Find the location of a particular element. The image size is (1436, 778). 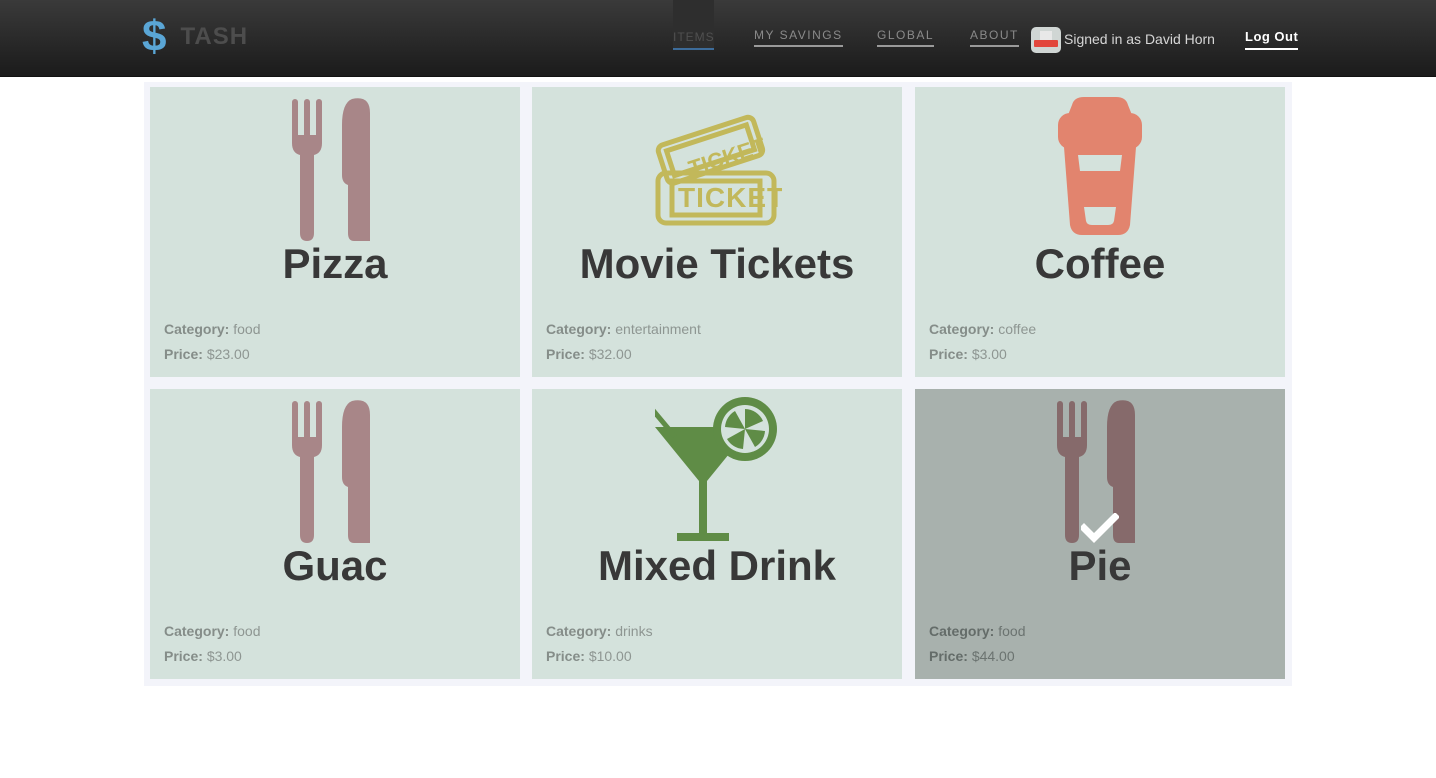

brand-name: TASH is located at coordinates (214, 36).